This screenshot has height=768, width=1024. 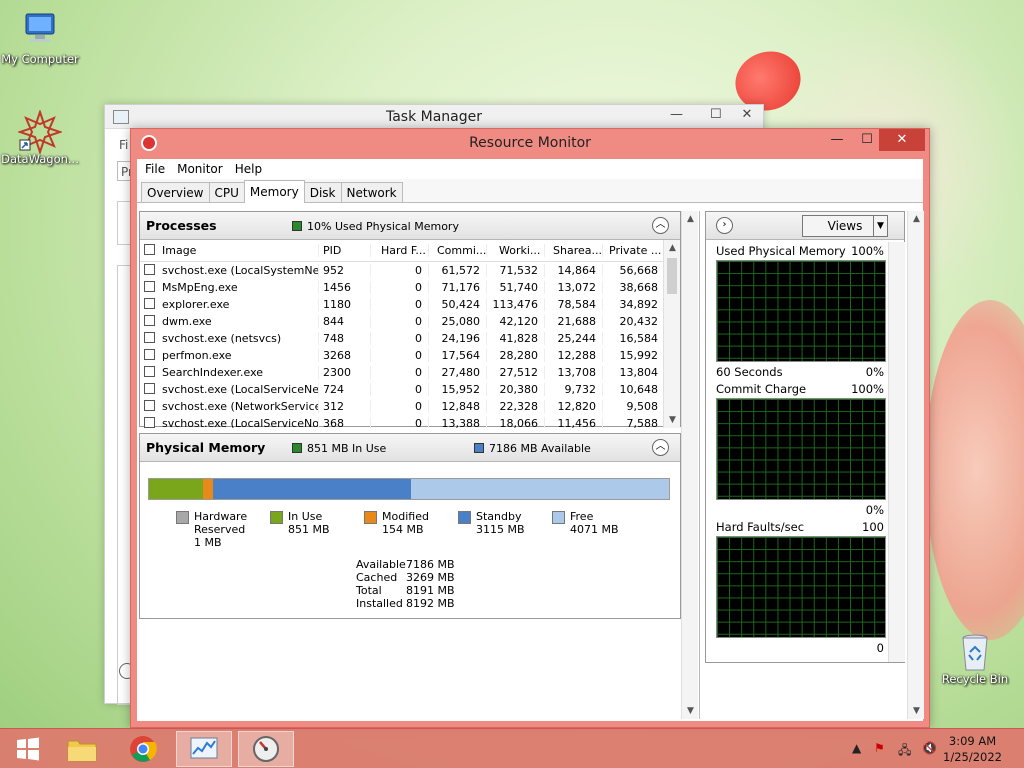 I want to click on table-cell: 38,668, so click(x=633, y=287).